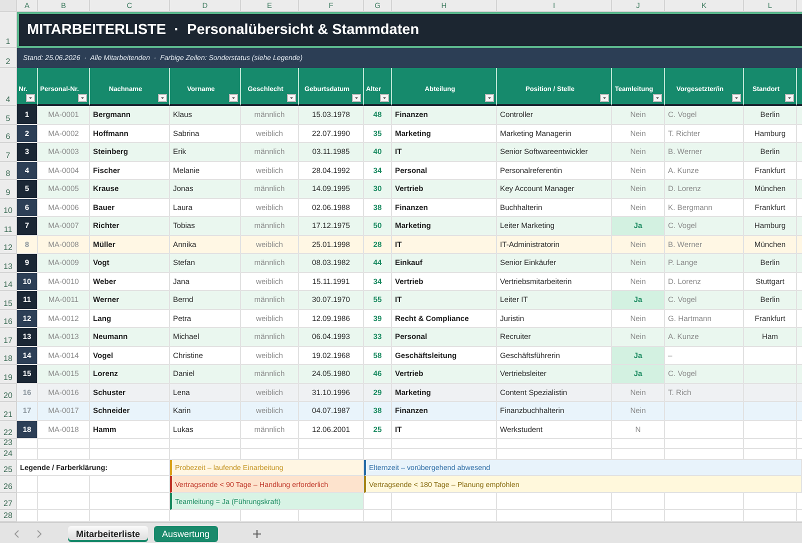 This screenshot has width=802, height=543. What do you see at coordinates (8, 58) in the screenshot?
I see `row-number: 2` at bounding box center [8, 58].